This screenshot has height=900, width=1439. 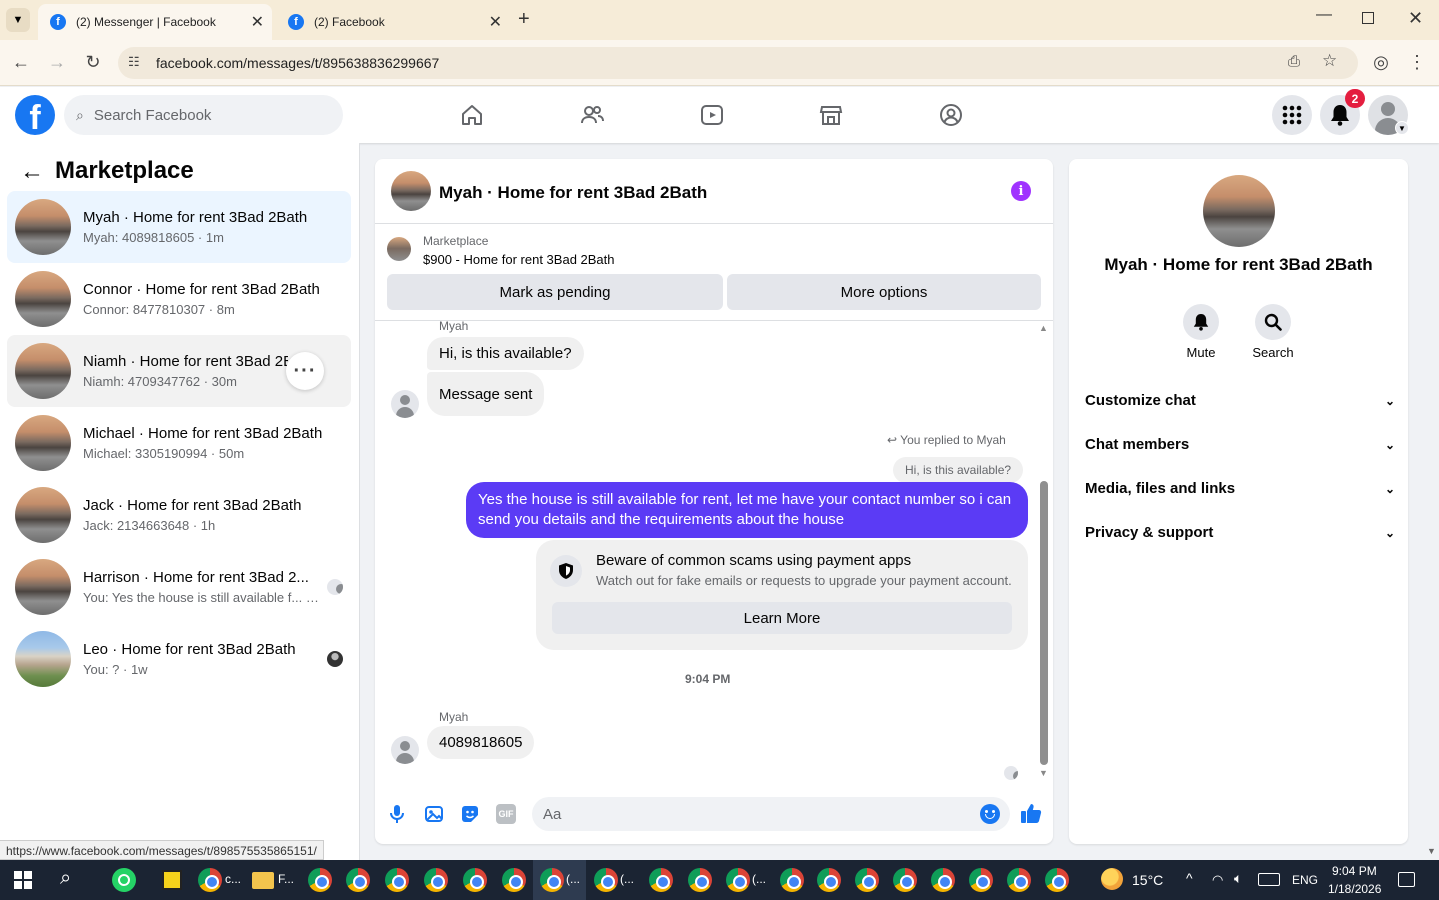 I want to click on install-app-icon: ⎙, so click(x=1294, y=61).